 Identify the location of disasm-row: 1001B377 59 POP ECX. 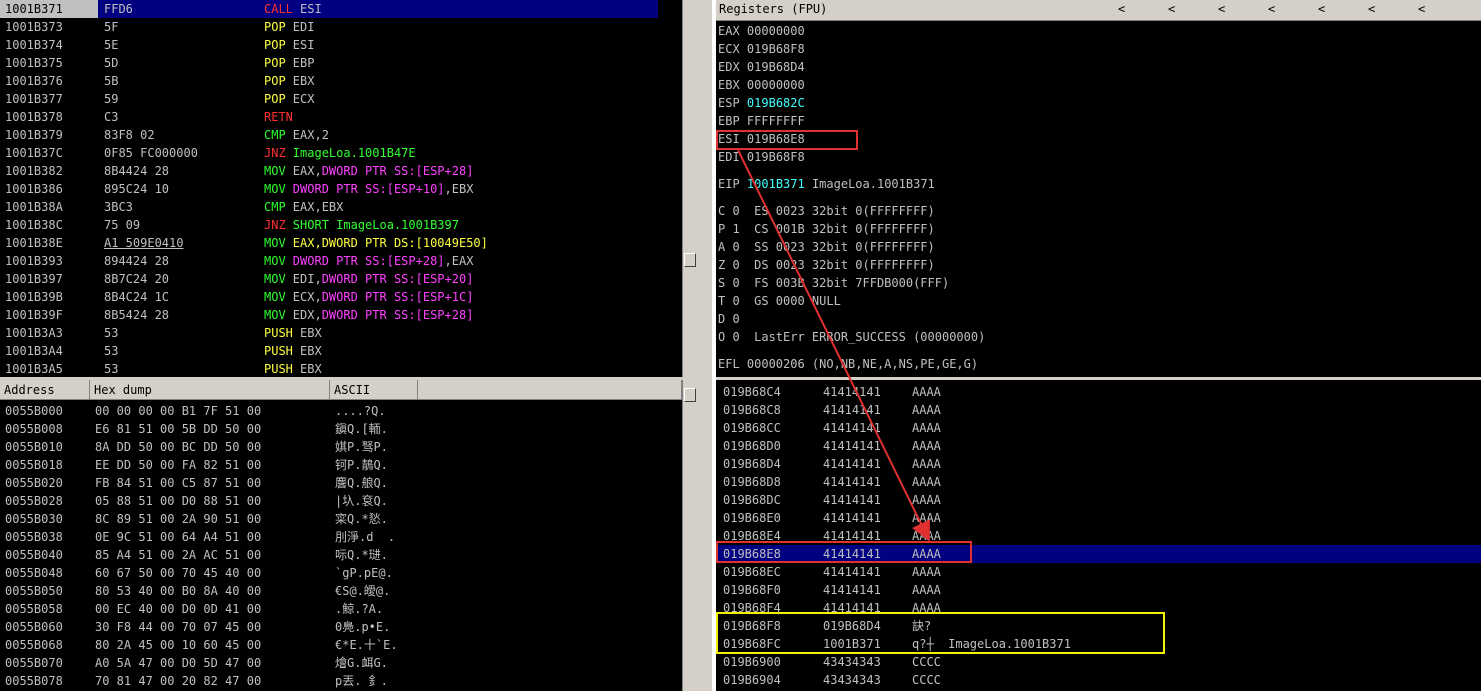
(341, 99).